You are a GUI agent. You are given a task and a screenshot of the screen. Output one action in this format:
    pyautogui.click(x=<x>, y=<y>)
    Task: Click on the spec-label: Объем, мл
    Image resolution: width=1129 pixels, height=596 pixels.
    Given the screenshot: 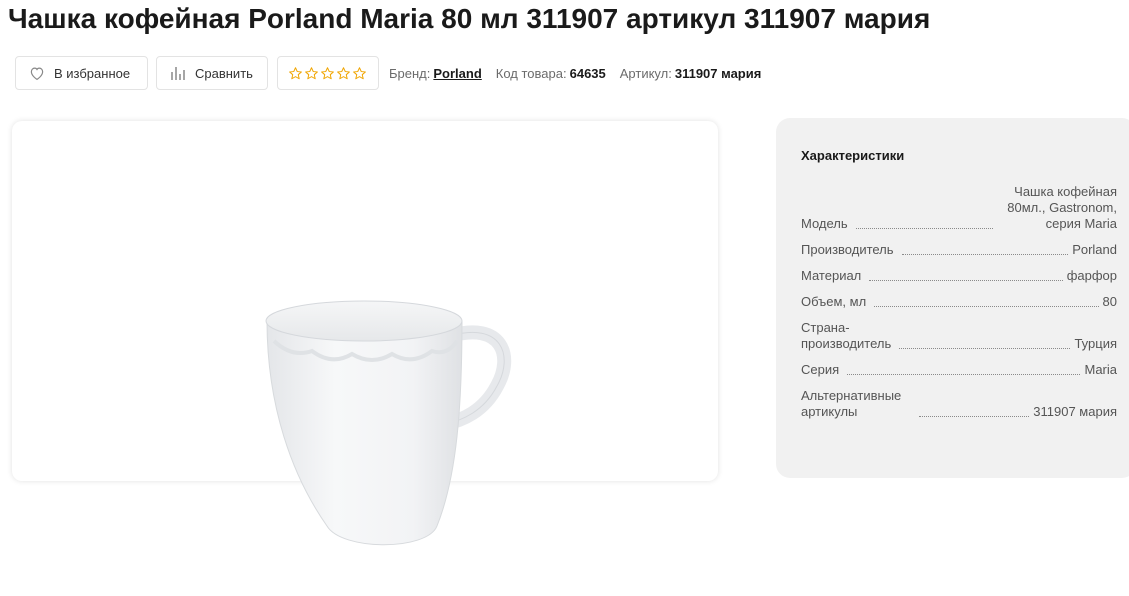 What is the action you would take?
    pyautogui.click(x=834, y=301)
    